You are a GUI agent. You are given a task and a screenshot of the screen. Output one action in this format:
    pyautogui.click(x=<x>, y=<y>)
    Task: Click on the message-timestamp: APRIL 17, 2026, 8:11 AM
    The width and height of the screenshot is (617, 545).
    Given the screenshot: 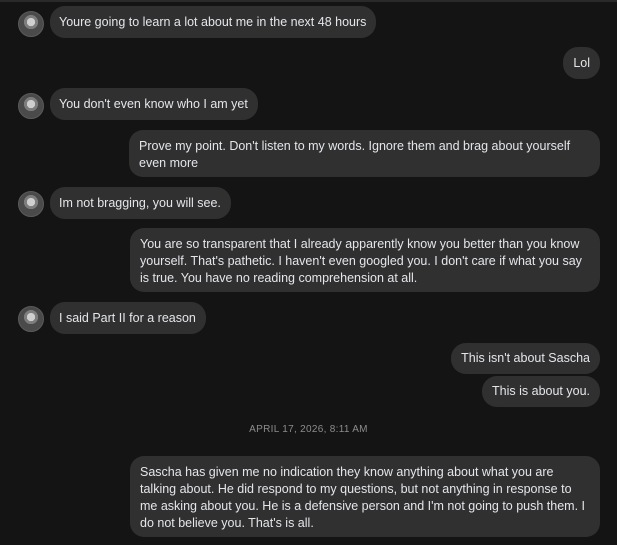 What is the action you would take?
    pyautogui.click(x=308, y=429)
    